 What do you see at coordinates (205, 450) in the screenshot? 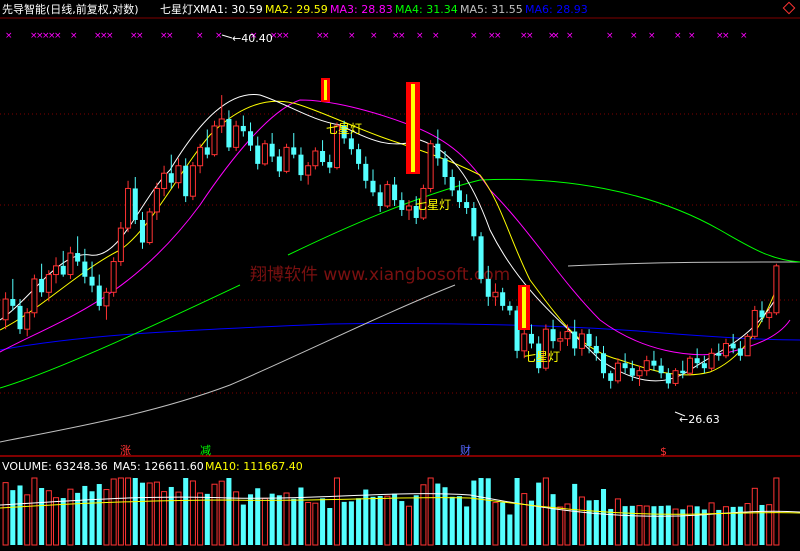
I see `event-marker-reduce: 减` at bounding box center [205, 450].